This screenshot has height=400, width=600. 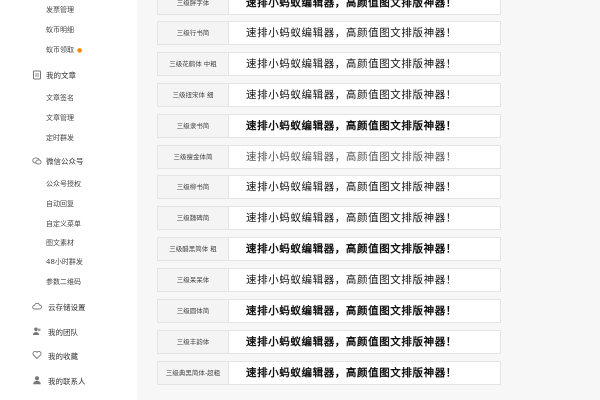 I want to click on sidebar-item-custom-menu: 自定义菜单, so click(x=63, y=224).